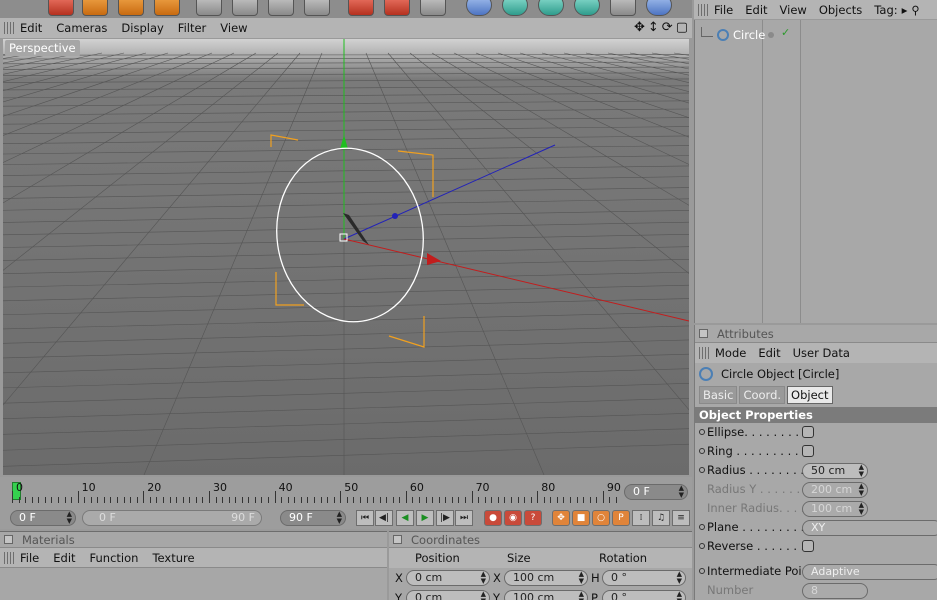  Describe the element at coordinates (905, 10) in the screenshot. I see `menu-more-icon: ▸` at that location.